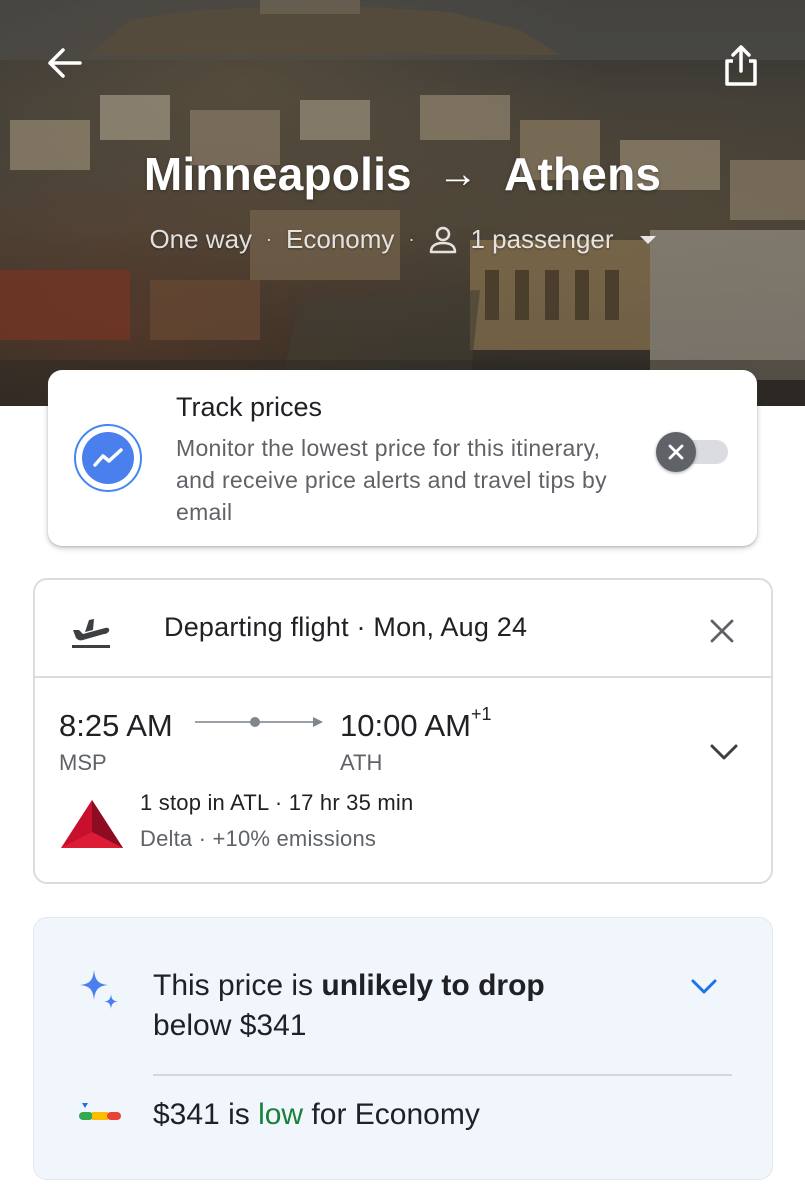 This screenshot has height=1200, width=805. What do you see at coordinates (116, 725) in the screenshot?
I see `departure-time: 8:25 AM` at bounding box center [116, 725].